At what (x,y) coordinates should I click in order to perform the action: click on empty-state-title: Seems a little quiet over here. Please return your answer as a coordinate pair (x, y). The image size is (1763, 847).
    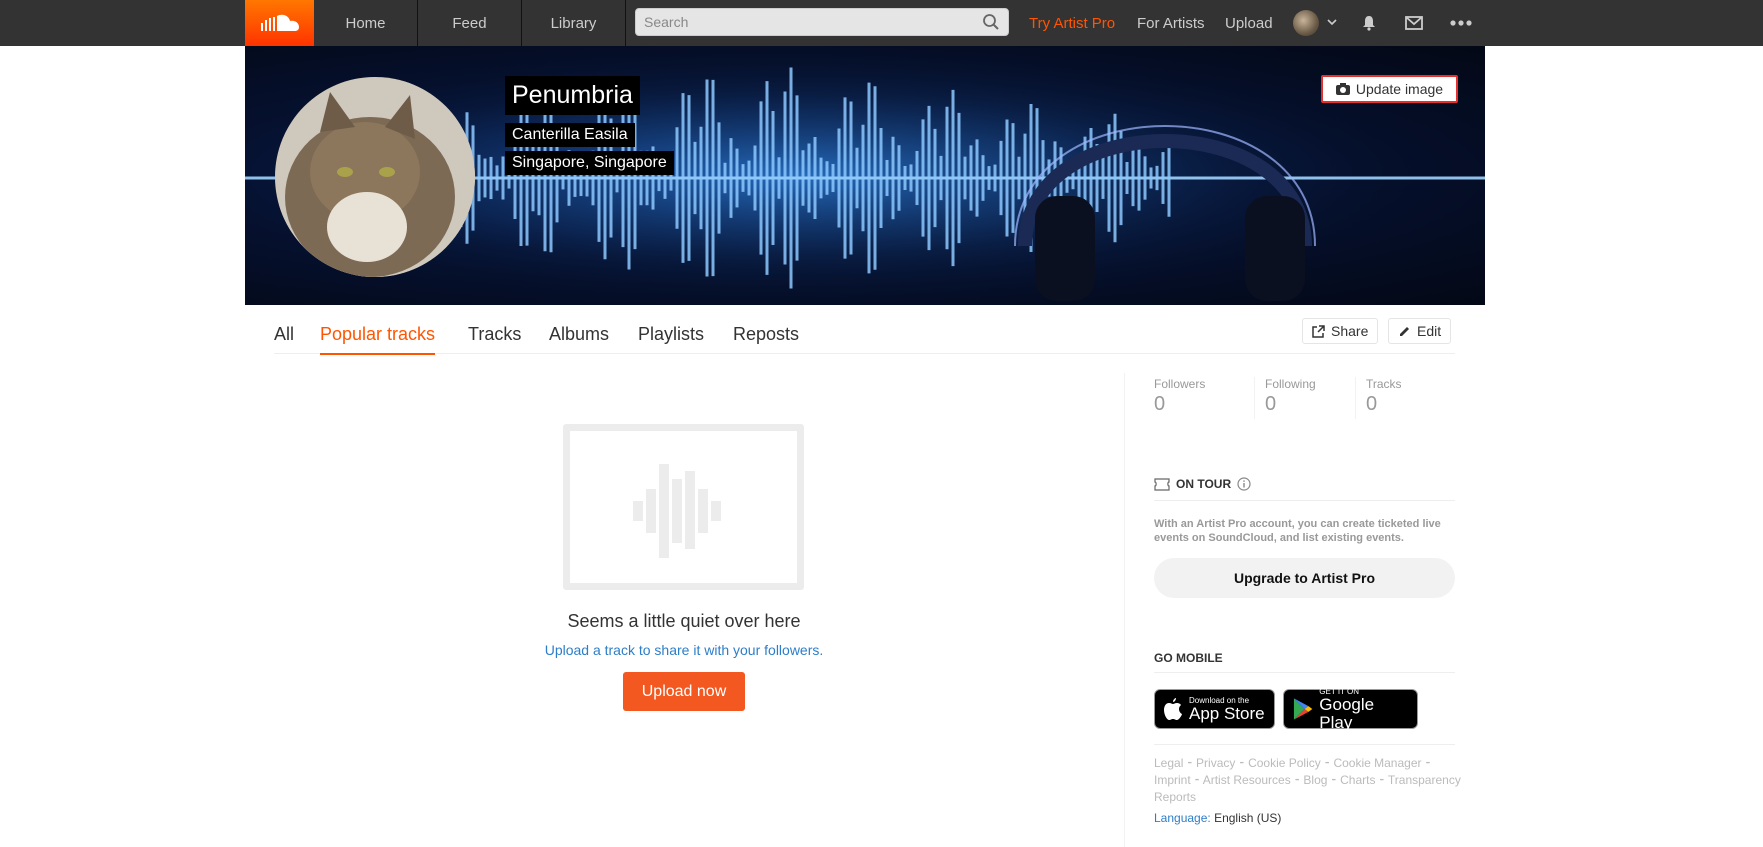
    Looking at the image, I should click on (684, 621).